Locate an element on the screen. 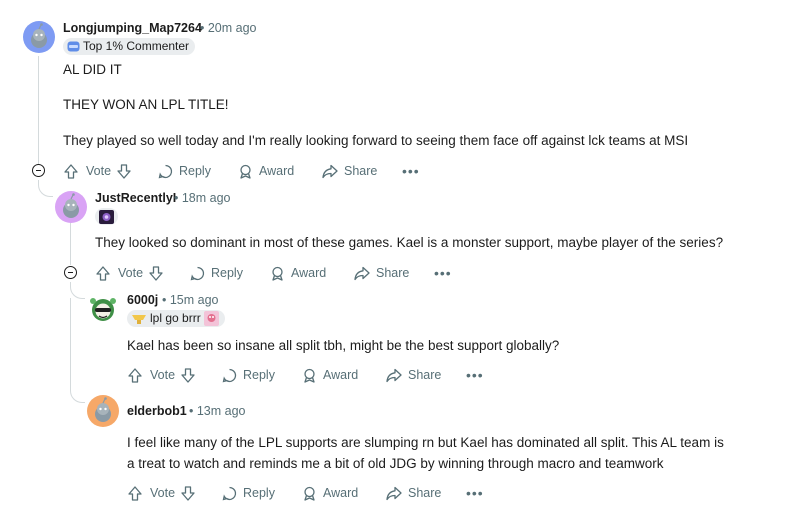  timestamp: • 20m ago is located at coordinates (228, 28).